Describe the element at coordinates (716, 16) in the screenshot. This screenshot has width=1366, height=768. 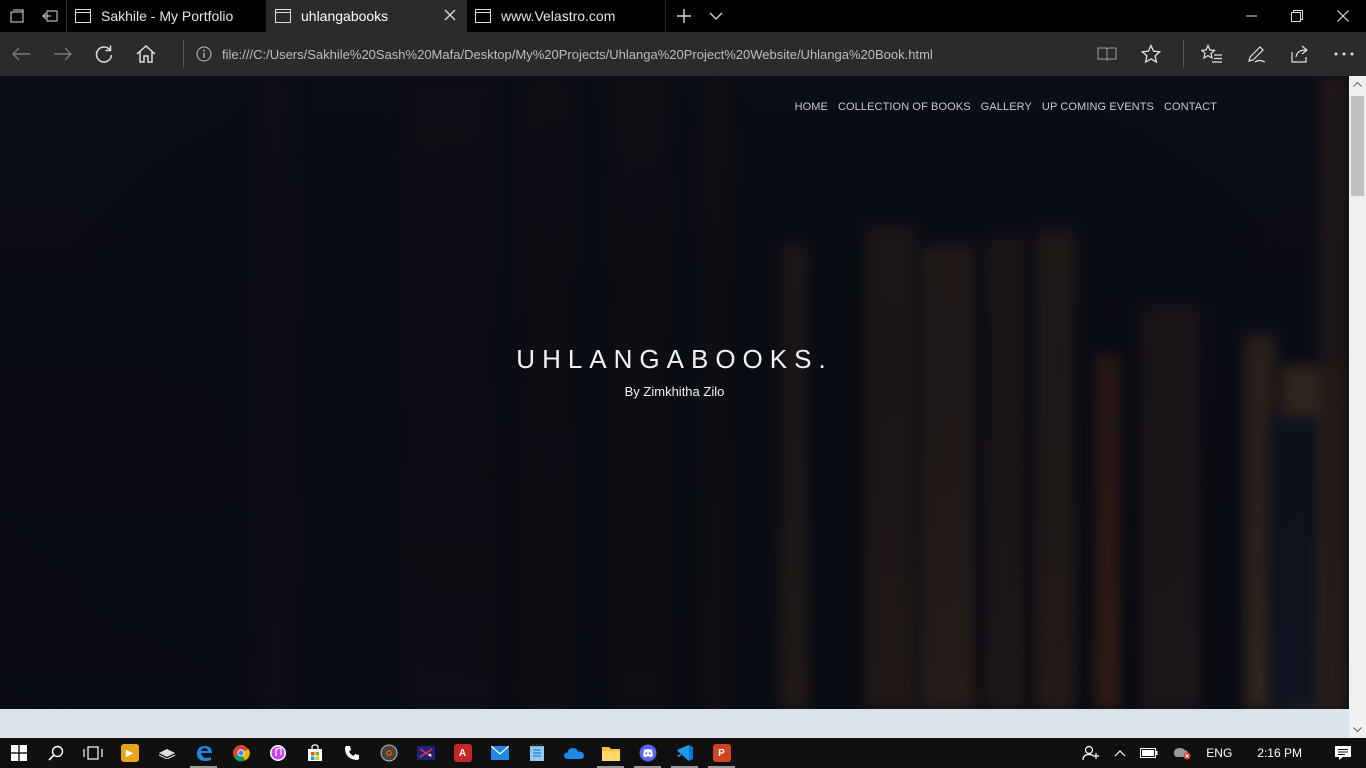
I see `tab-preview-chevron-icon` at that location.